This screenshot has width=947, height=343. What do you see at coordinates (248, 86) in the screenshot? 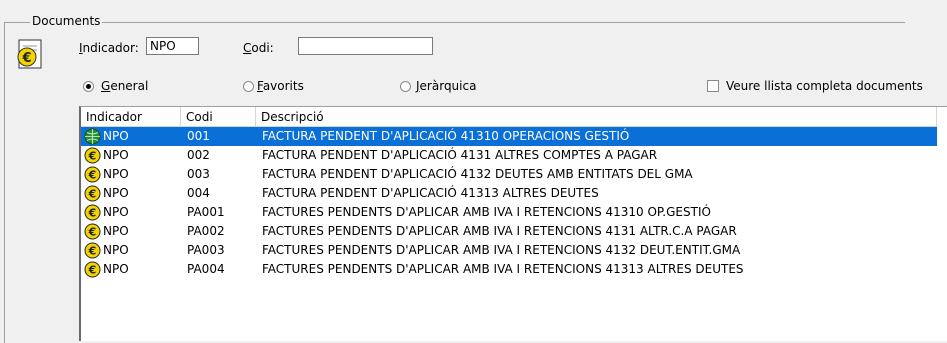
I see `favorits-radio` at bounding box center [248, 86].